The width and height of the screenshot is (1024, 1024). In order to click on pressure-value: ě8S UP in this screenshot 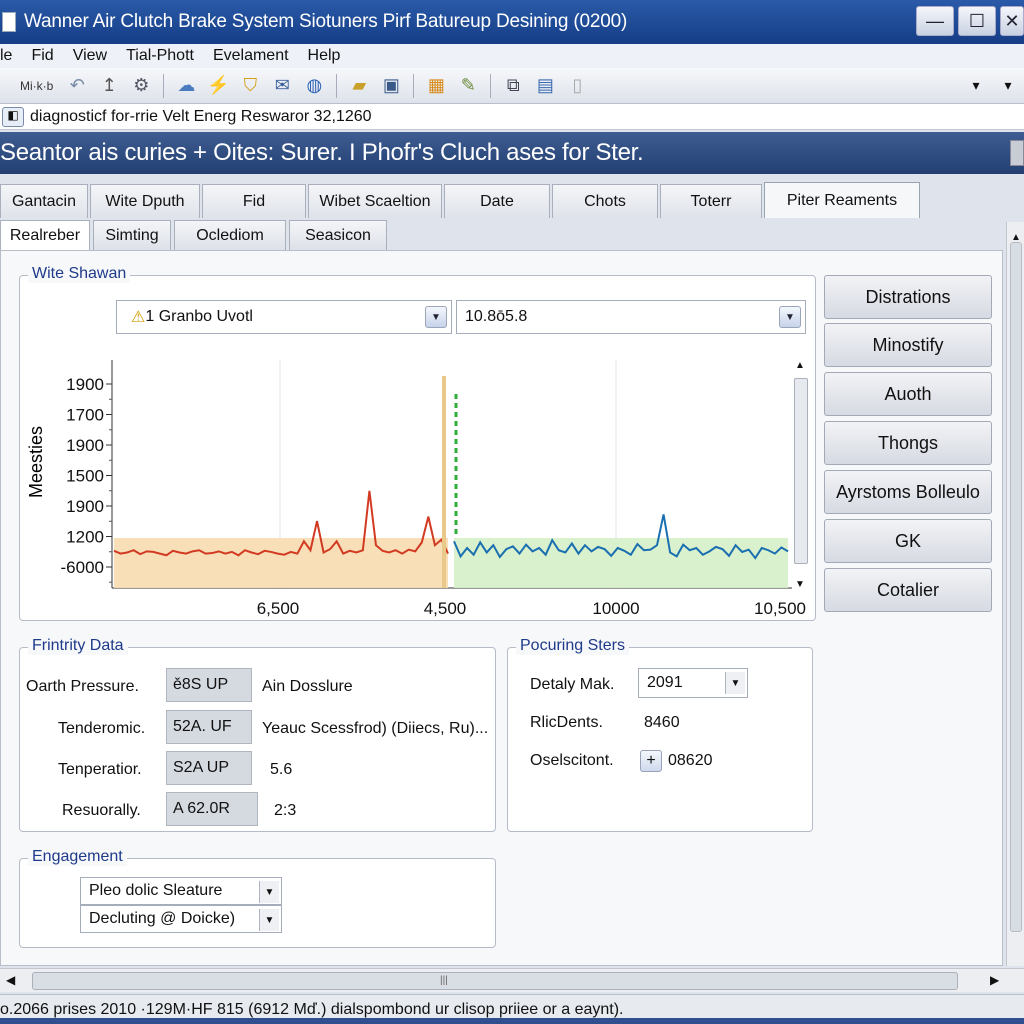, I will do `click(209, 685)`.